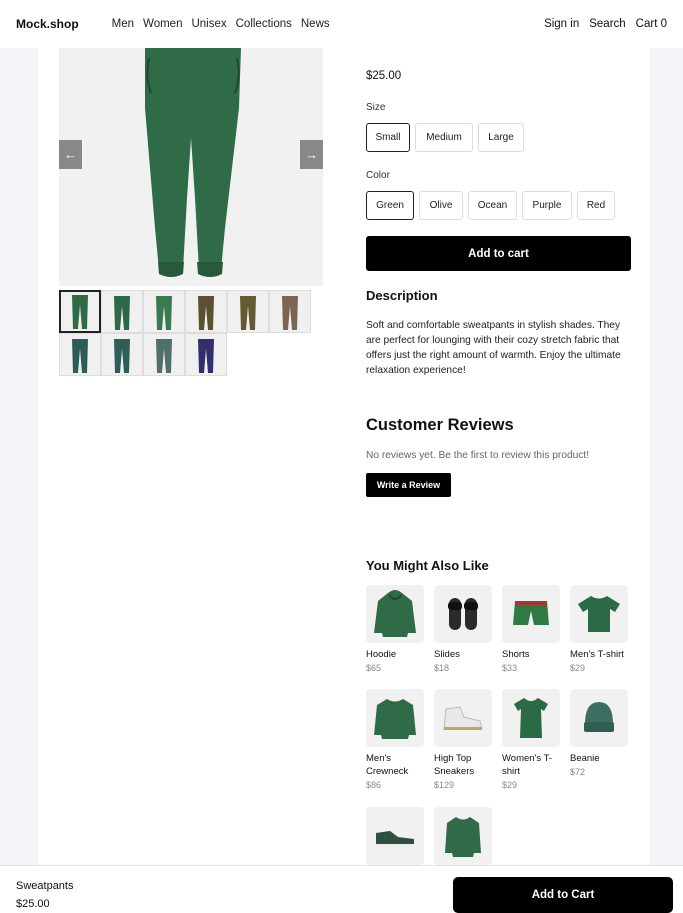  Describe the element at coordinates (264, 24) in the screenshot. I see `nav-link-collections: Collections` at that location.